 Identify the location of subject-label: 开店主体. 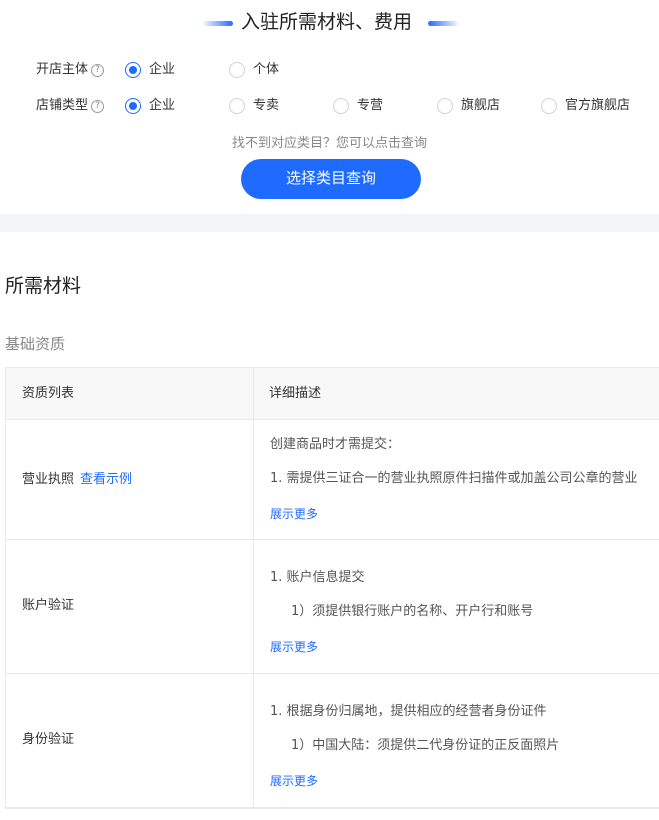
(62, 69).